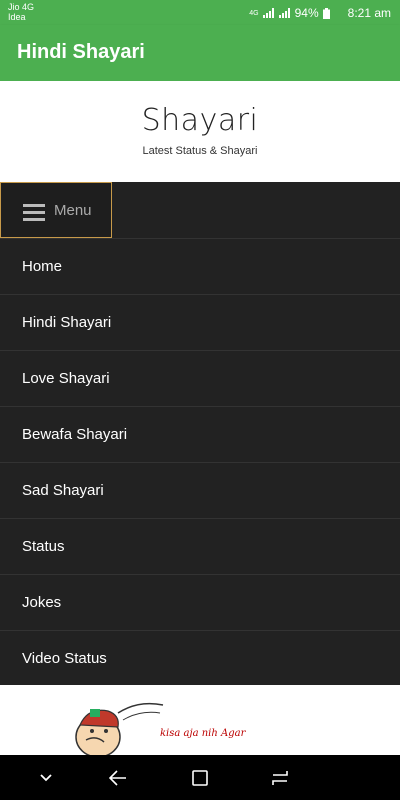 The width and height of the screenshot is (400, 800). Describe the element at coordinates (200, 151) in the screenshot. I see `site-tagline: Latest Status & Shayari` at that location.